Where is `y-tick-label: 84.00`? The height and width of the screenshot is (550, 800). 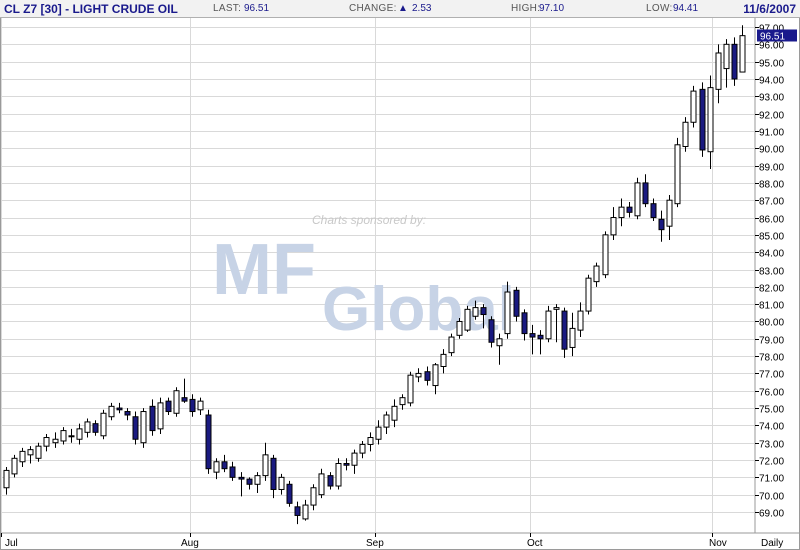
y-tick-label: 84.00 is located at coordinates (771, 254).